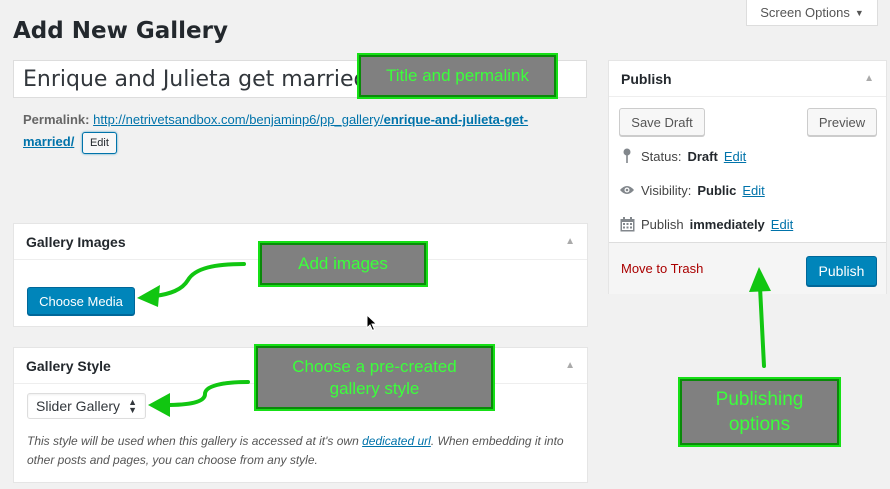  I want to click on arrow-to-choose-media, so click(199, 280).